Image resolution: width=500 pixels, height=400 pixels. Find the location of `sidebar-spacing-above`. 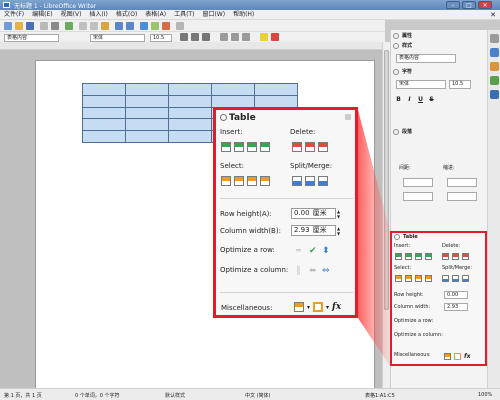

sidebar-spacing-above is located at coordinates (418, 182).